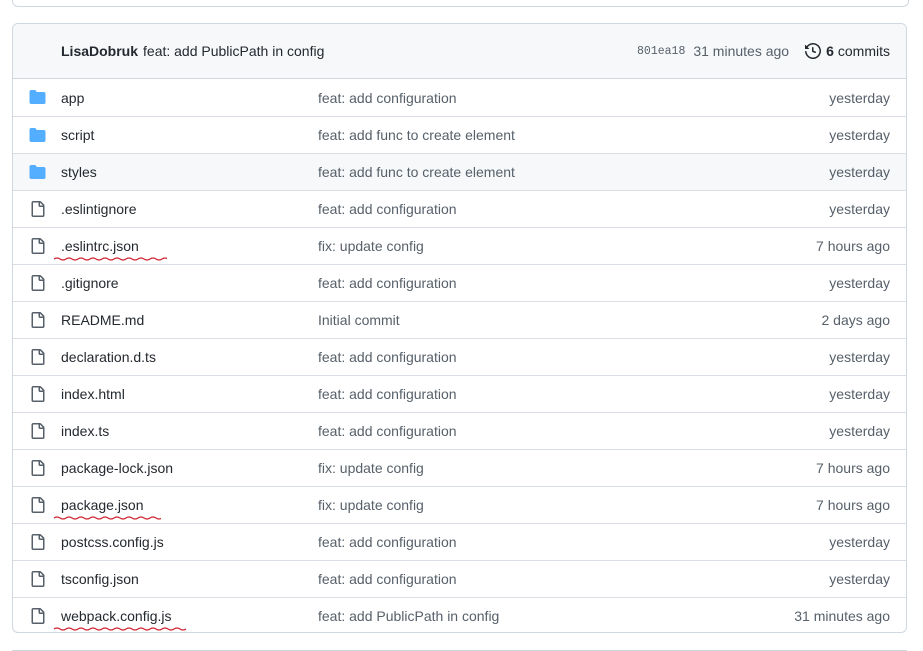 Image resolution: width=923 pixels, height=651 pixels. I want to click on file-name-link: script, so click(77, 135).